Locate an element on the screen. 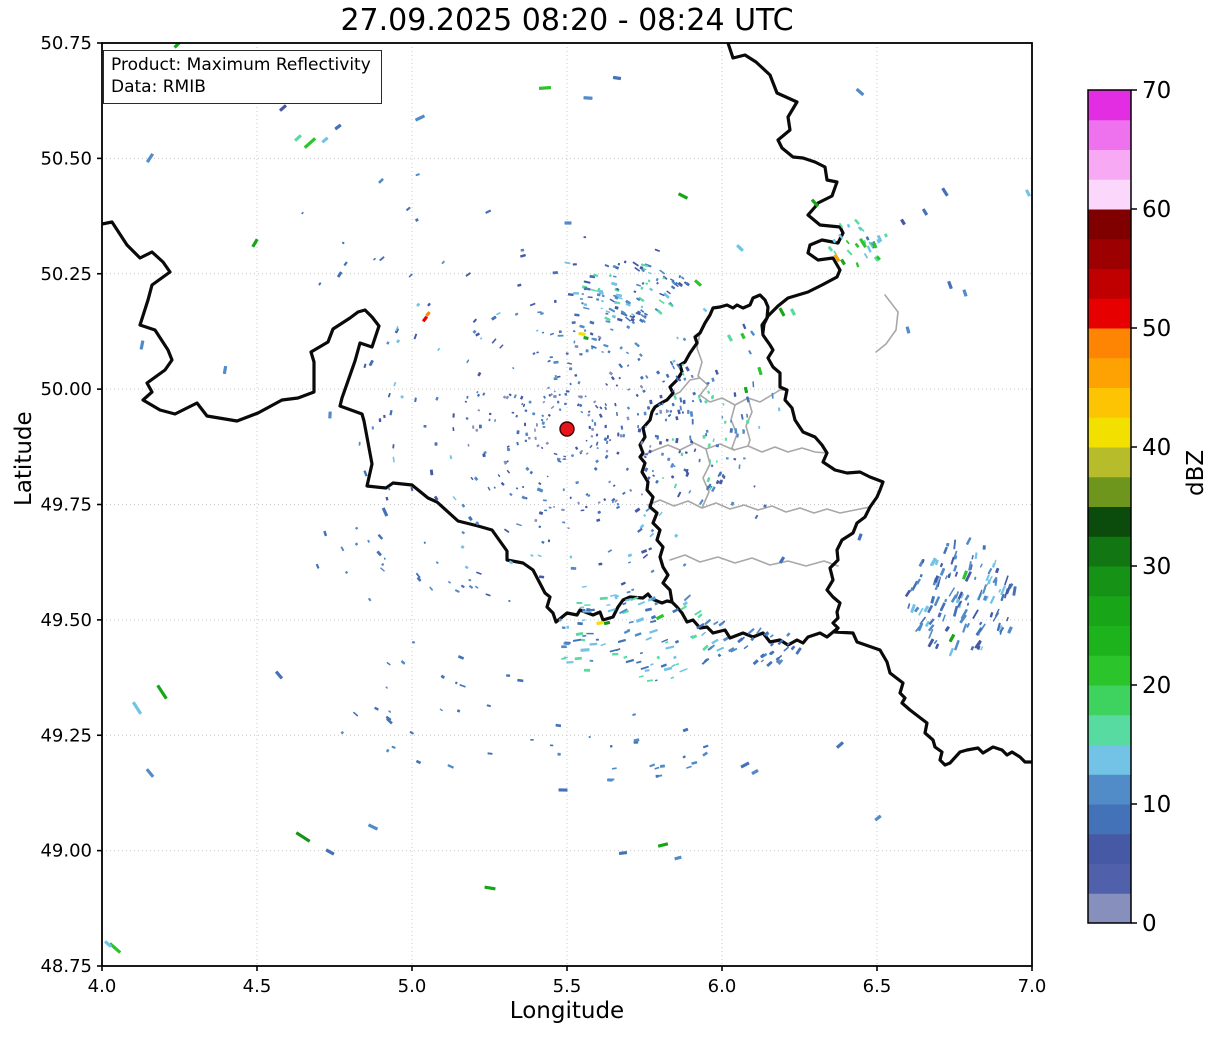 Image resolution: width=1219 pixels, height=1040 pixels. radar-mid-field is located at coordinates (569, 421).